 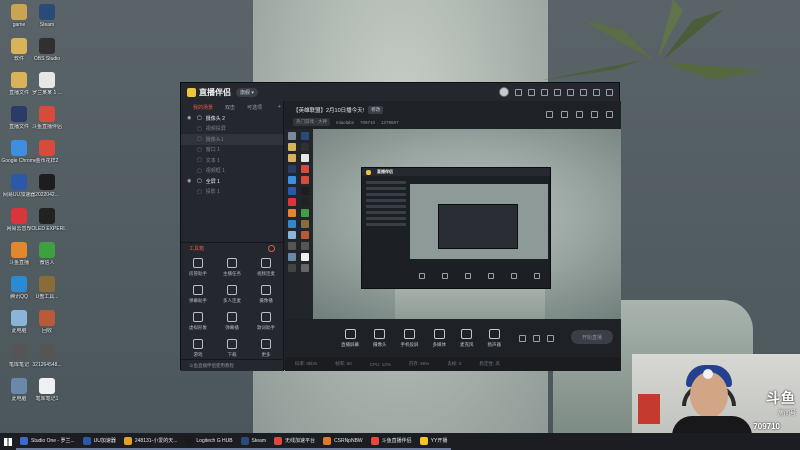 I want to click on taskbar-item: CSRNpNBW, so click(x=343, y=441).